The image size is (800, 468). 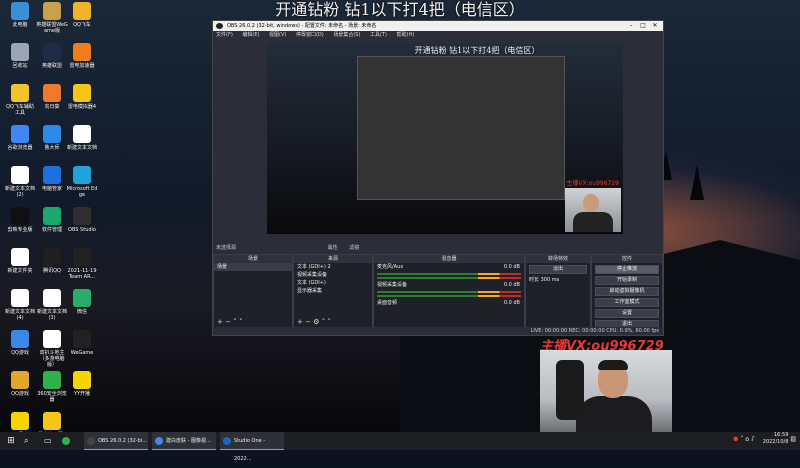 What do you see at coordinates (224, 35) in the screenshot?
I see `menu-file: 文件(F)` at bounding box center [224, 35].